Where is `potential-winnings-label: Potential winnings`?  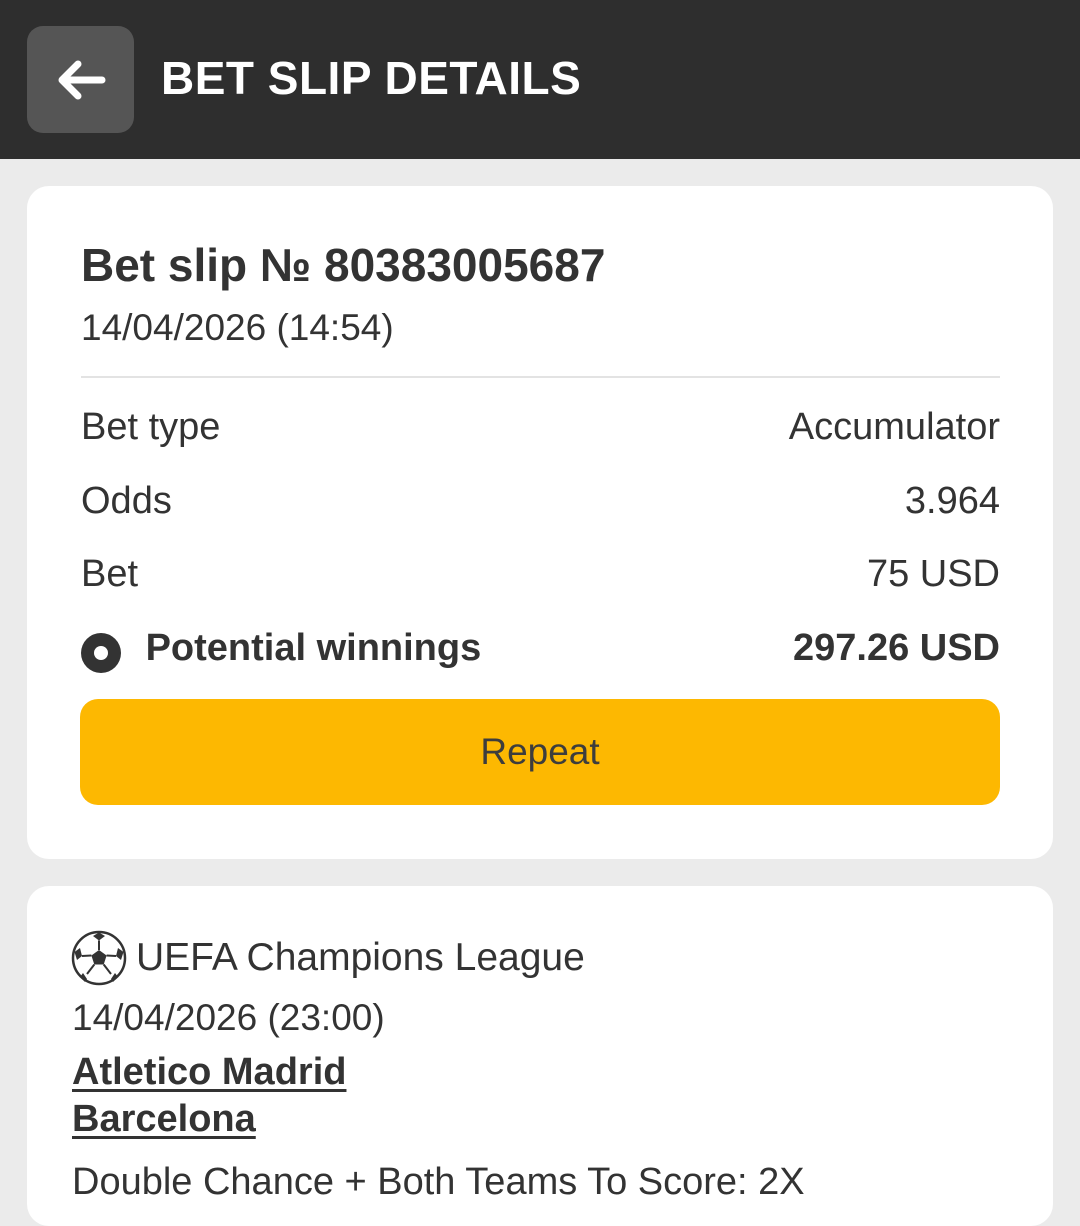 potential-winnings-label: Potential winnings is located at coordinates (313, 647).